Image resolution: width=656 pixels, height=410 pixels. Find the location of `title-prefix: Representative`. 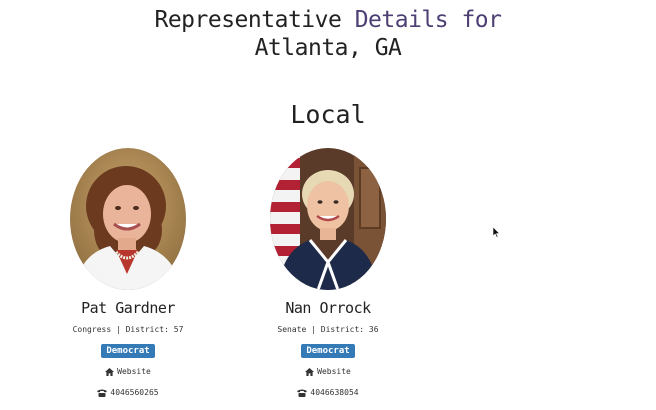

title-prefix: Representative is located at coordinates (254, 20).